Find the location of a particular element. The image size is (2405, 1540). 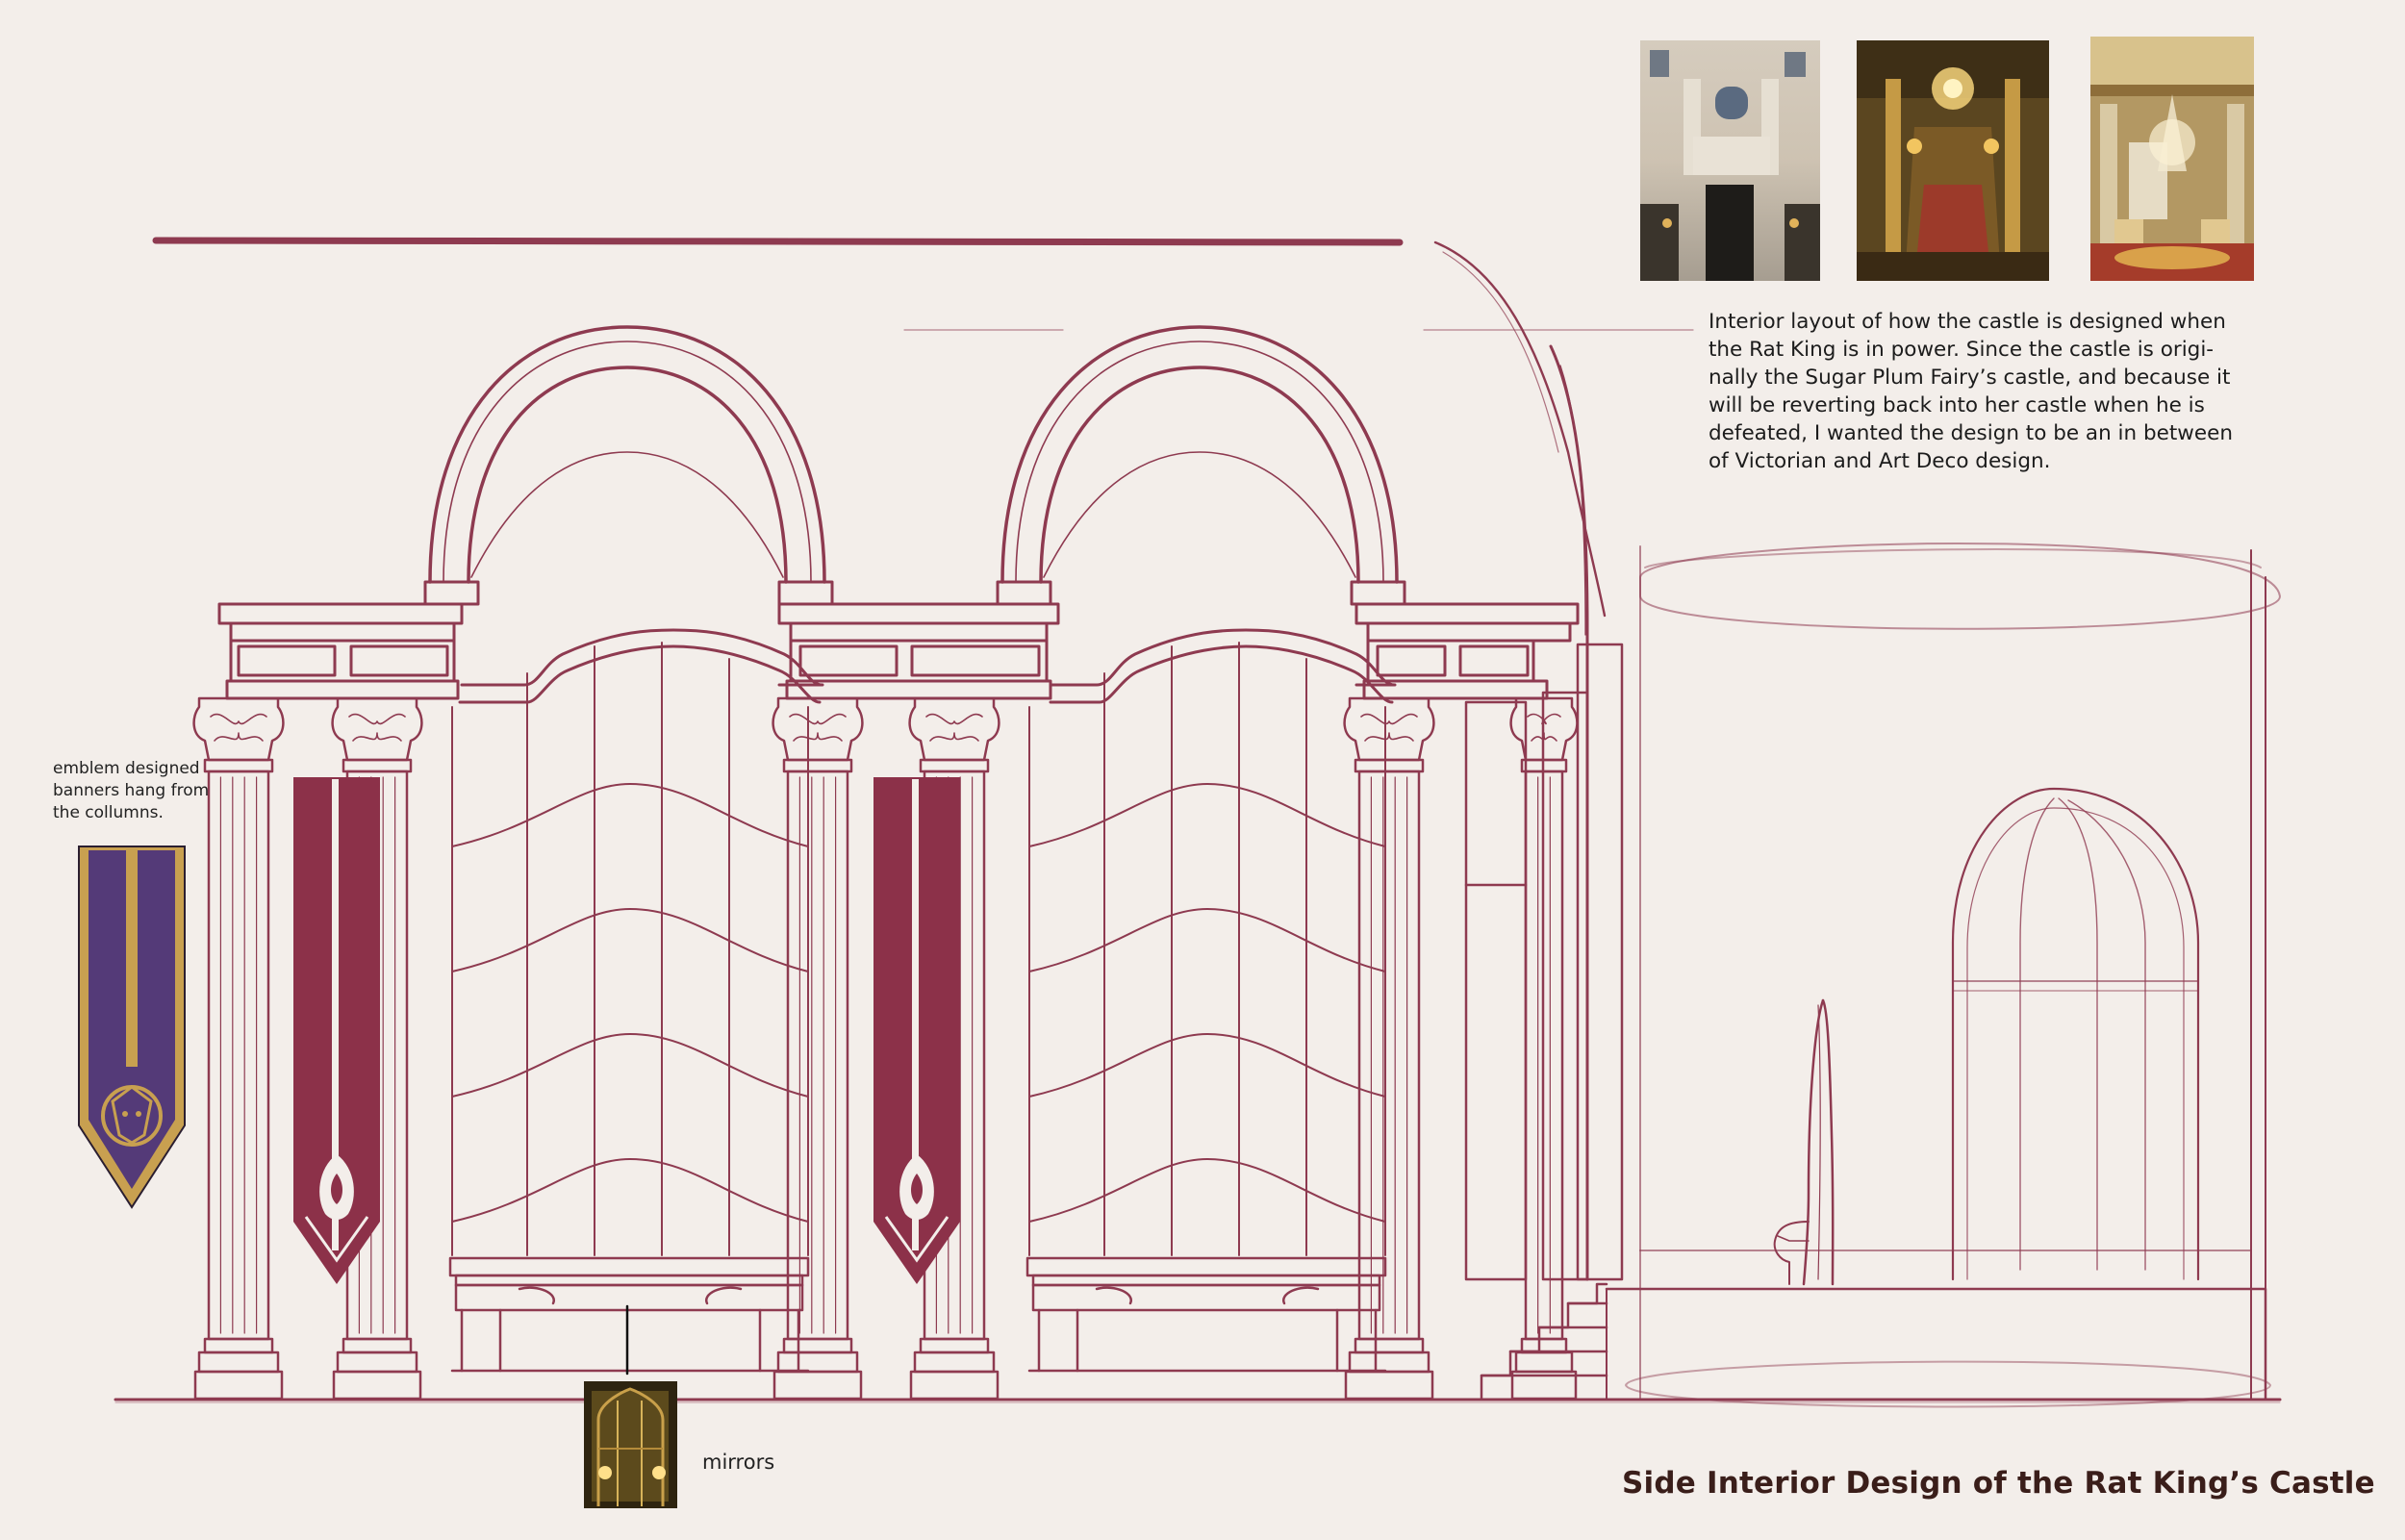

banner-note-line: banners hang from is located at coordinates (131, 790).